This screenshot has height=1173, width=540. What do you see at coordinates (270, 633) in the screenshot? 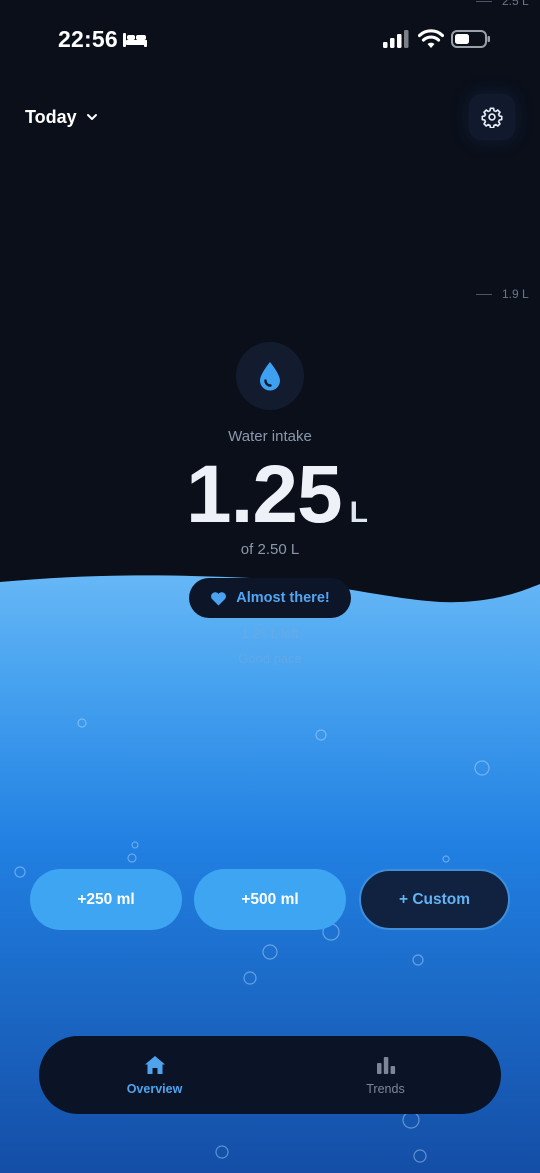
I see `remaining-text: 1.25 L left` at bounding box center [270, 633].